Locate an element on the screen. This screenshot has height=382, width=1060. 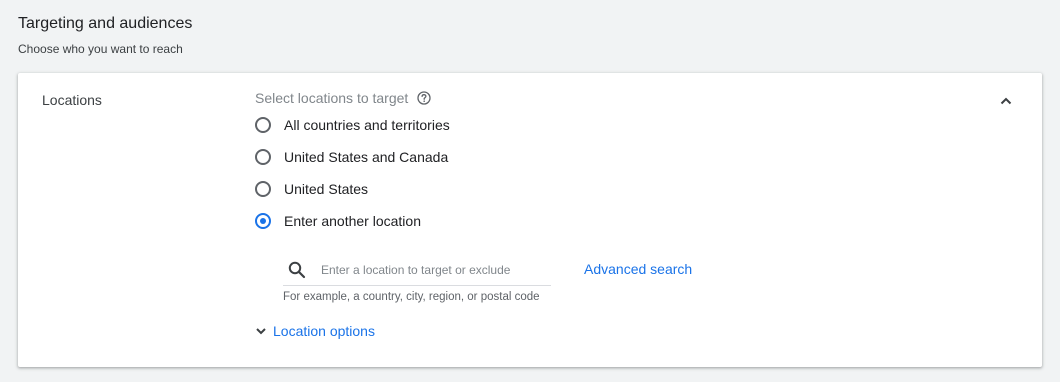
section-subtitle: Choose who you want to reach is located at coordinates (100, 49).